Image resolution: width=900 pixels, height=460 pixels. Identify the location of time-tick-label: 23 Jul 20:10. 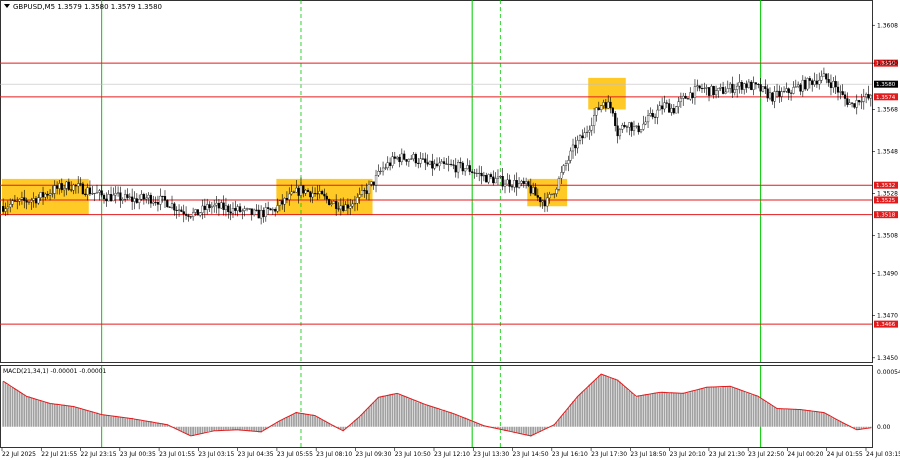
(688, 454).